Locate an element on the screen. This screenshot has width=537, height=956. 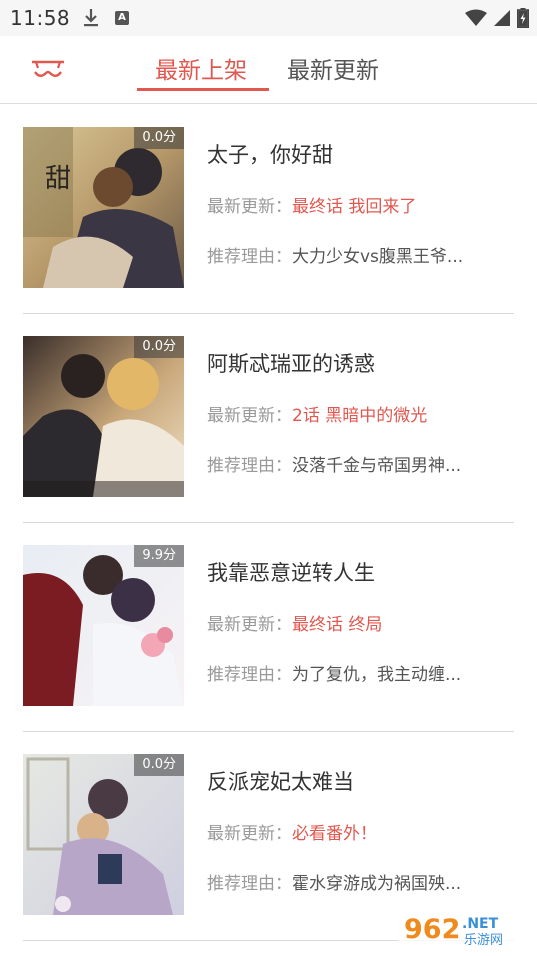
status-bar: 11:58 A is located at coordinates (268, 18).